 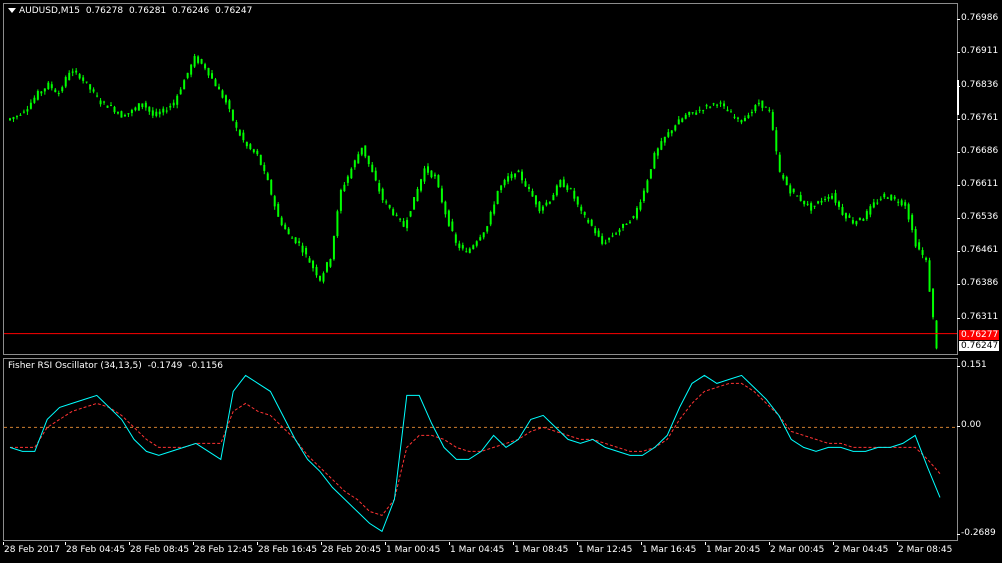 What do you see at coordinates (147, 11) in the screenshot?
I see `ohlc-high: 0.76281` at bounding box center [147, 11].